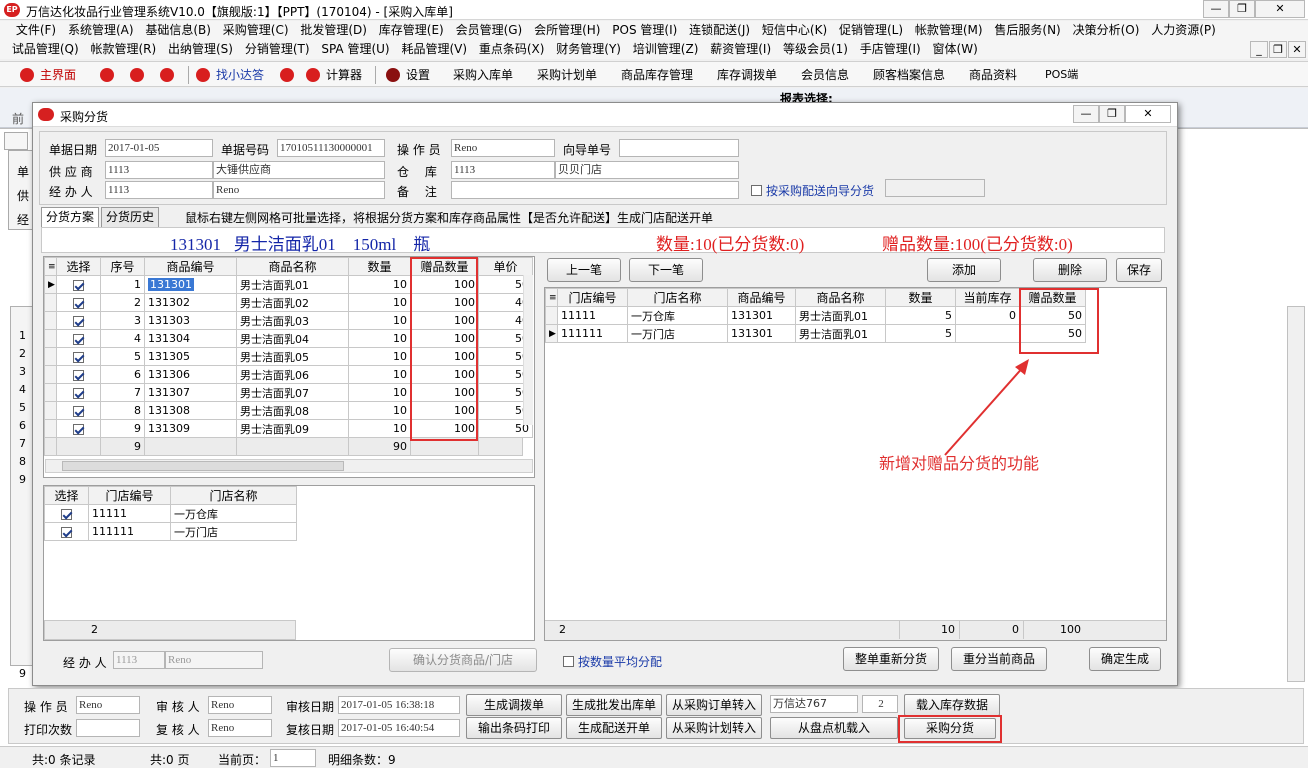  What do you see at coordinates (292, 266) in the screenshot?
I see `col-name: 商品名称` at bounding box center [292, 266].